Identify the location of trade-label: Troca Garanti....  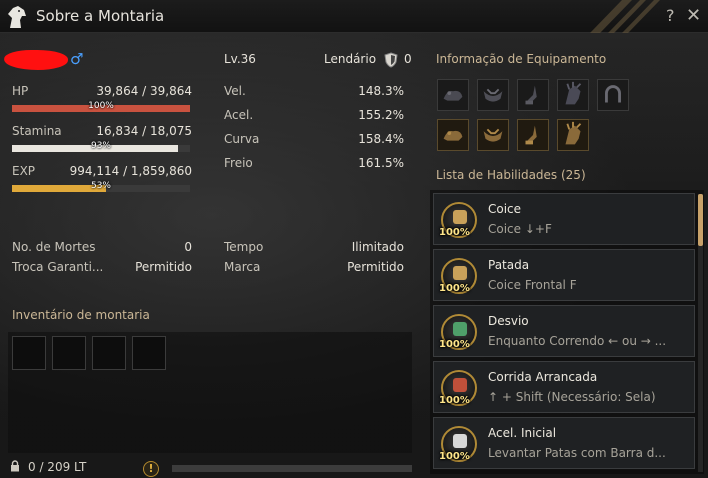
(58, 267).